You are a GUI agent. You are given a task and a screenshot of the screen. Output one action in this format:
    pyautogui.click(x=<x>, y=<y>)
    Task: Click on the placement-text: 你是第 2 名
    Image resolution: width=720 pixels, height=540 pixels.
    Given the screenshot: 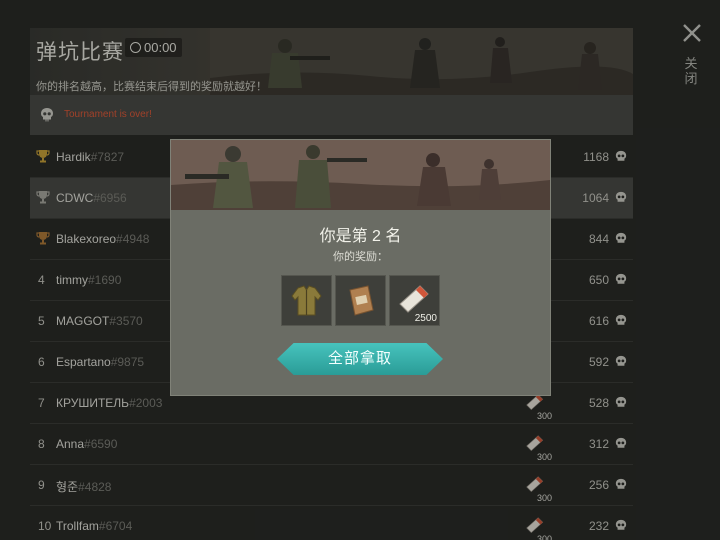 What is the action you would take?
    pyautogui.click(x=360, y=236)
    